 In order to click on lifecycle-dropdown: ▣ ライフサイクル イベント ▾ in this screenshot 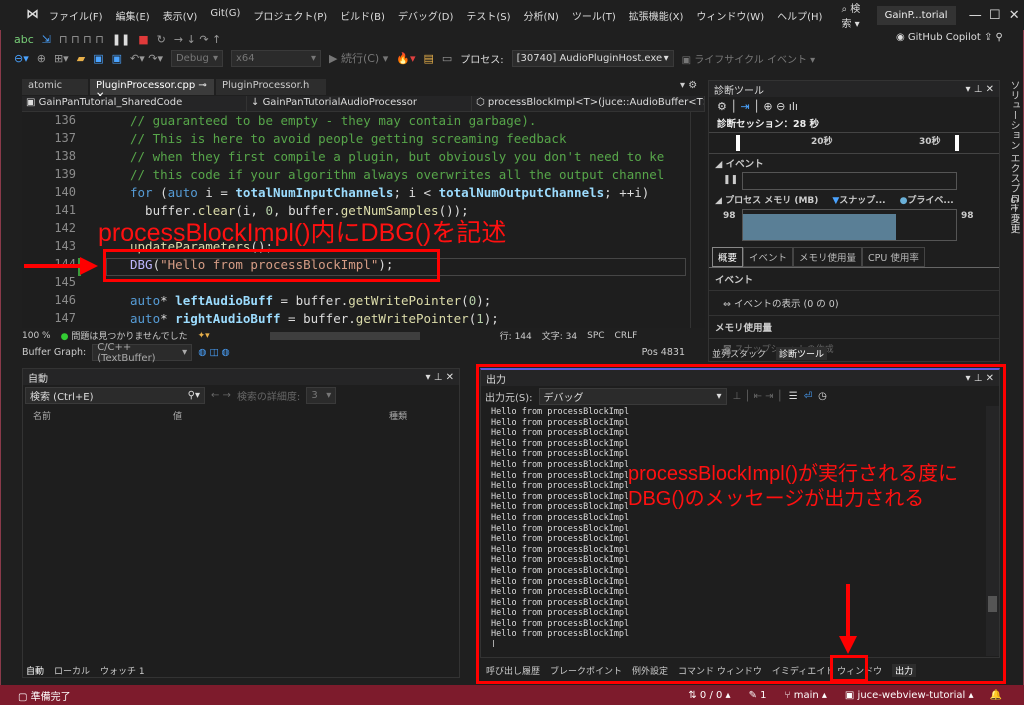, I will do `click(749, 58)`.